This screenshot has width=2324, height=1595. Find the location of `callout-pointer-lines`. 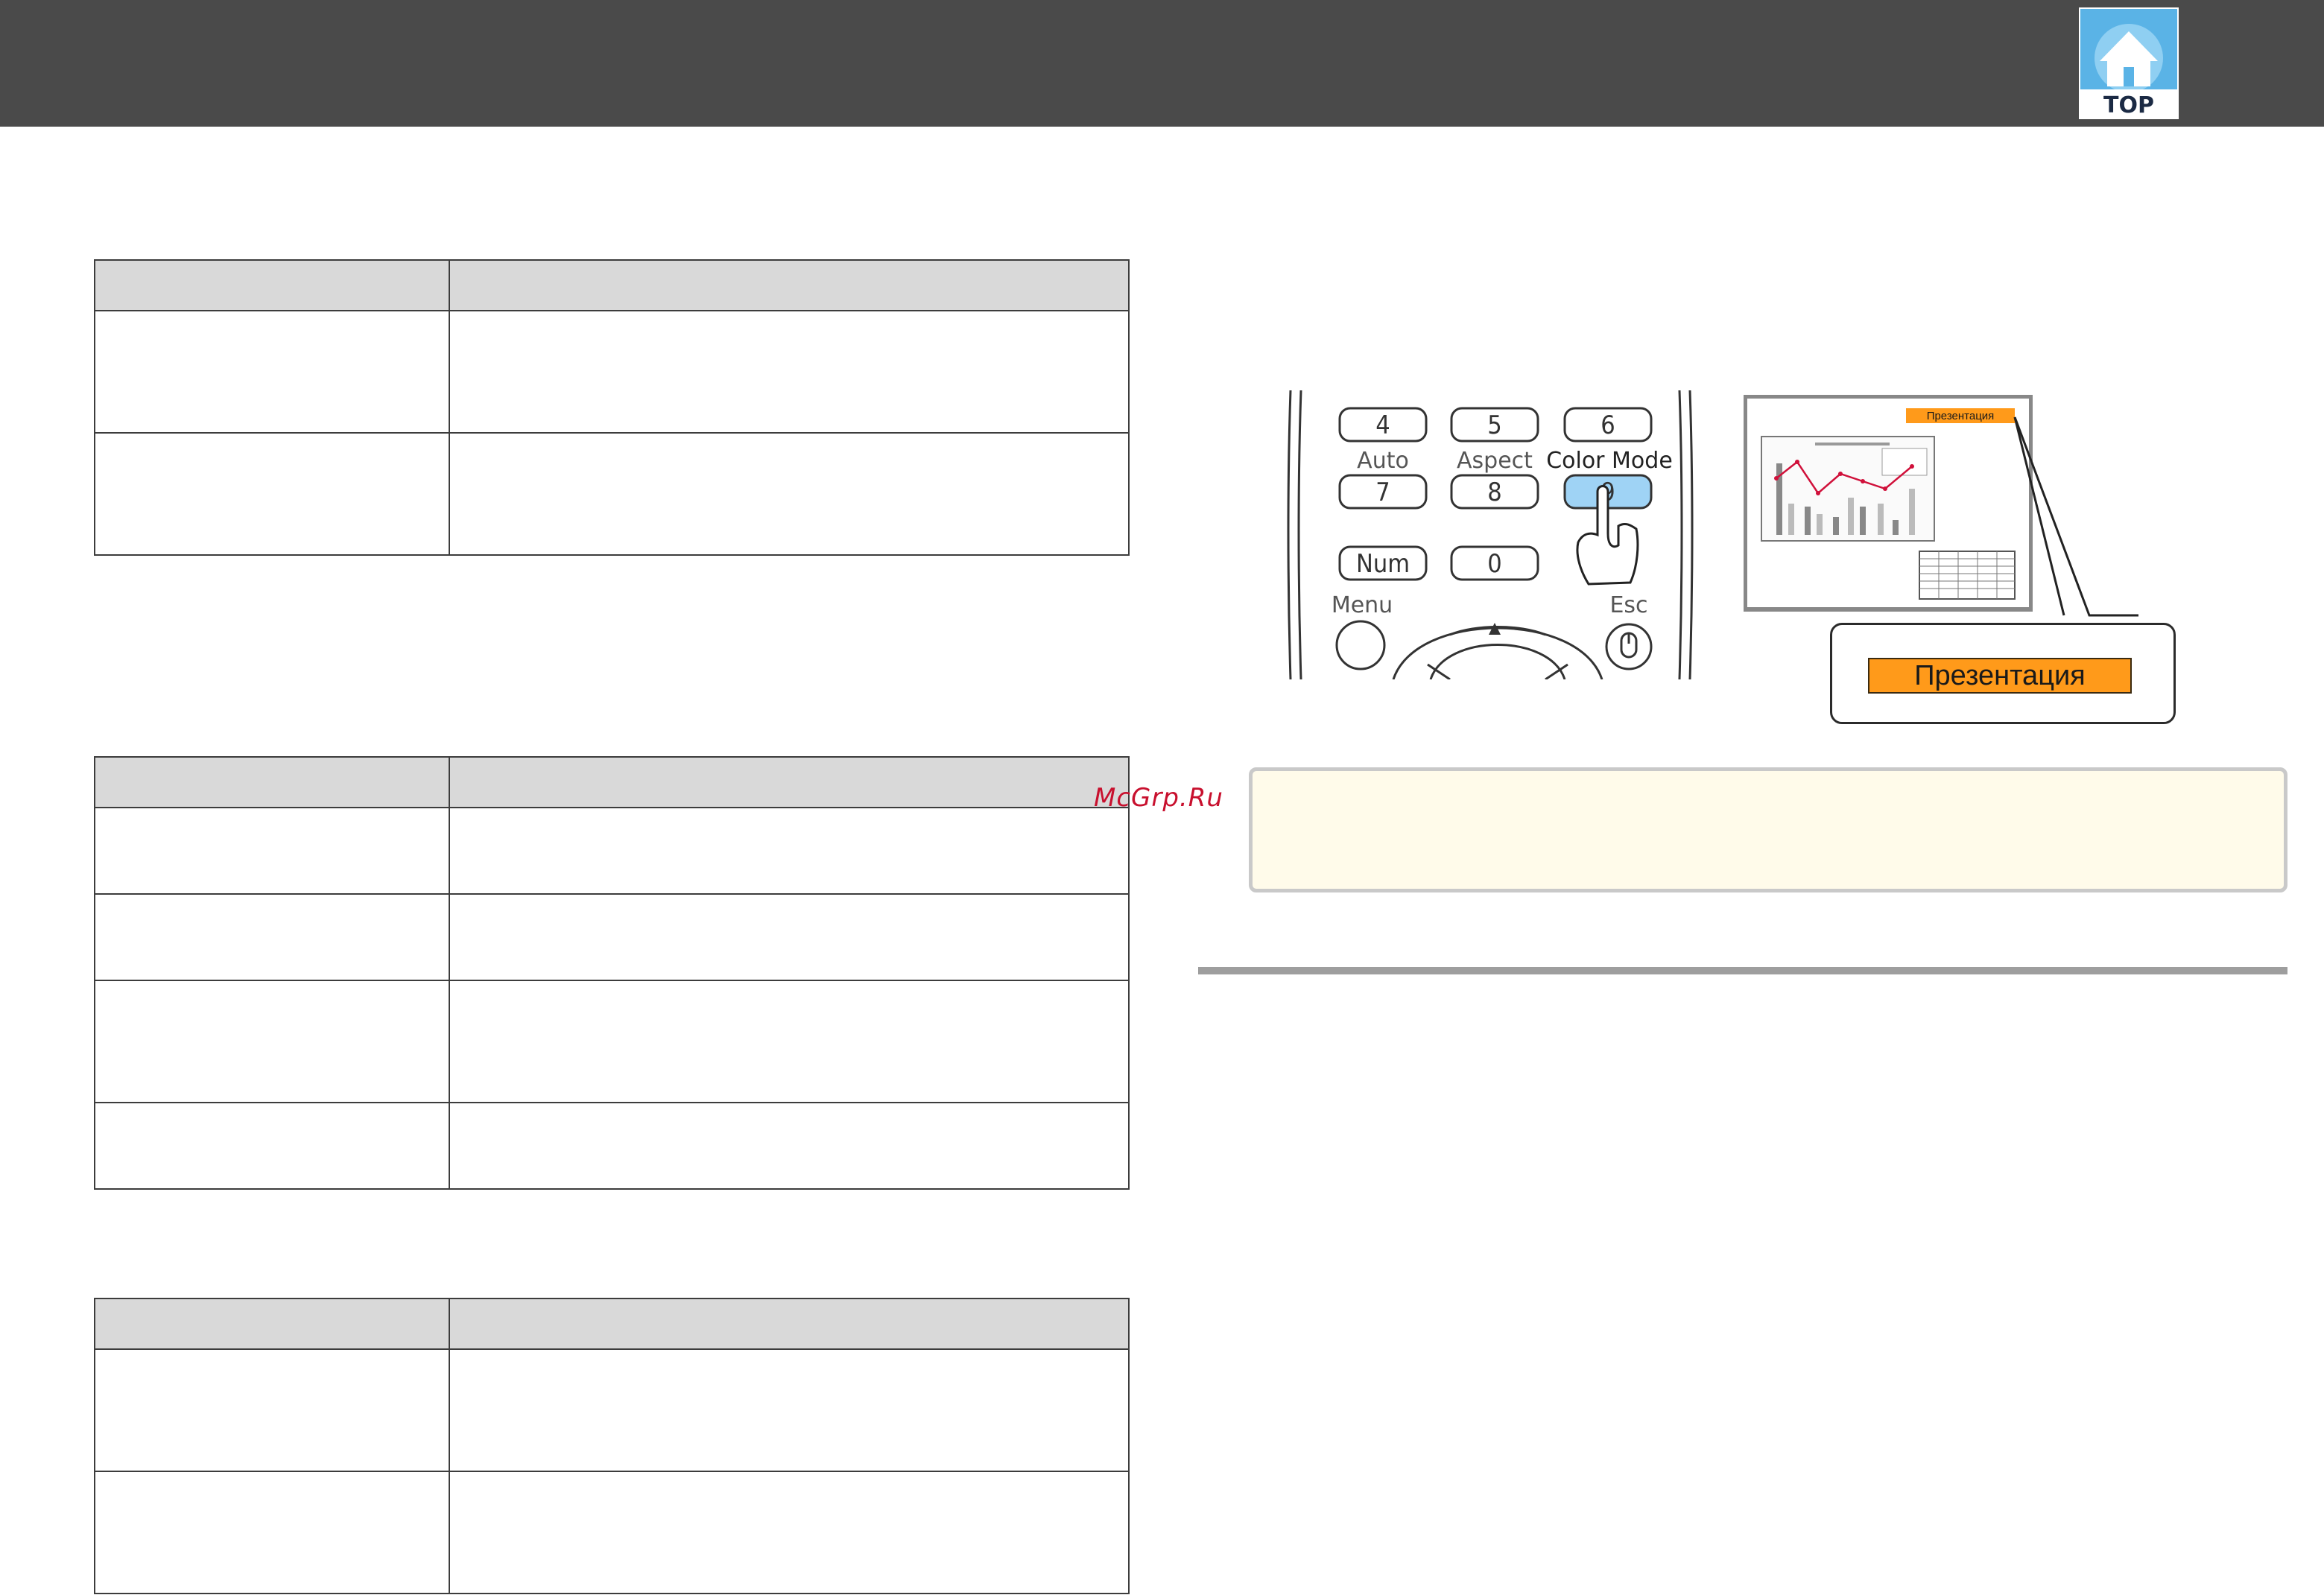

callout-pointer-lines is located at coordinates (2076, 516).